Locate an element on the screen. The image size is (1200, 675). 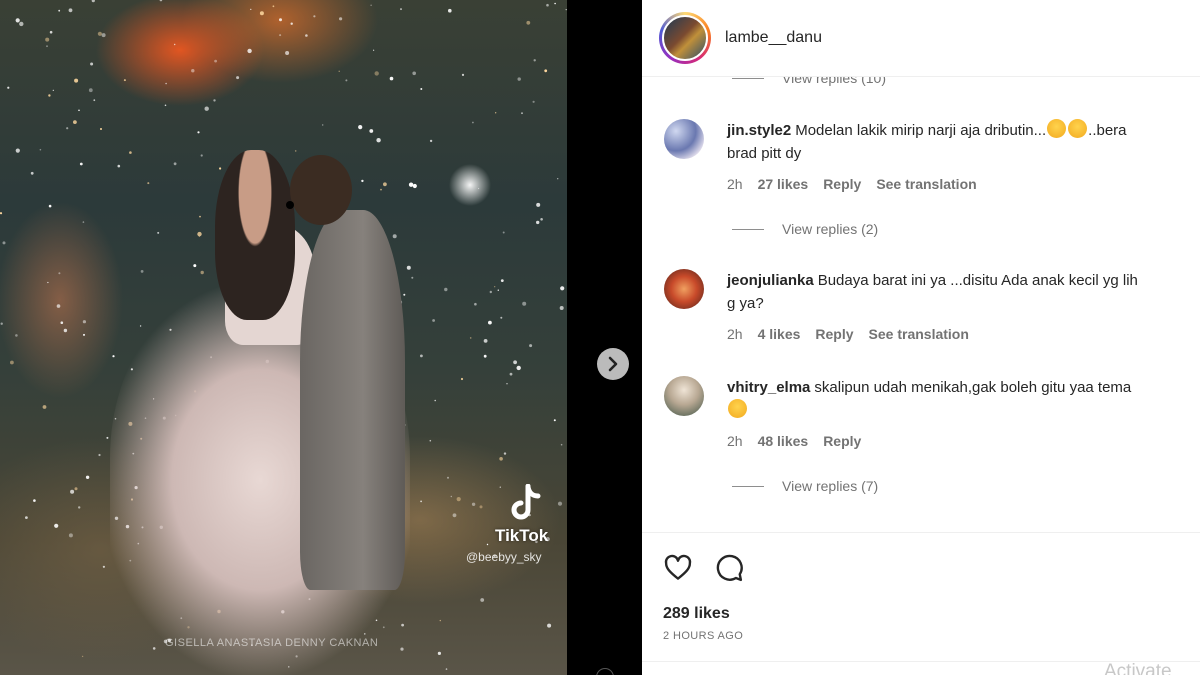
comment-body-continued: ..bera is located at coordinates (1107, 130).